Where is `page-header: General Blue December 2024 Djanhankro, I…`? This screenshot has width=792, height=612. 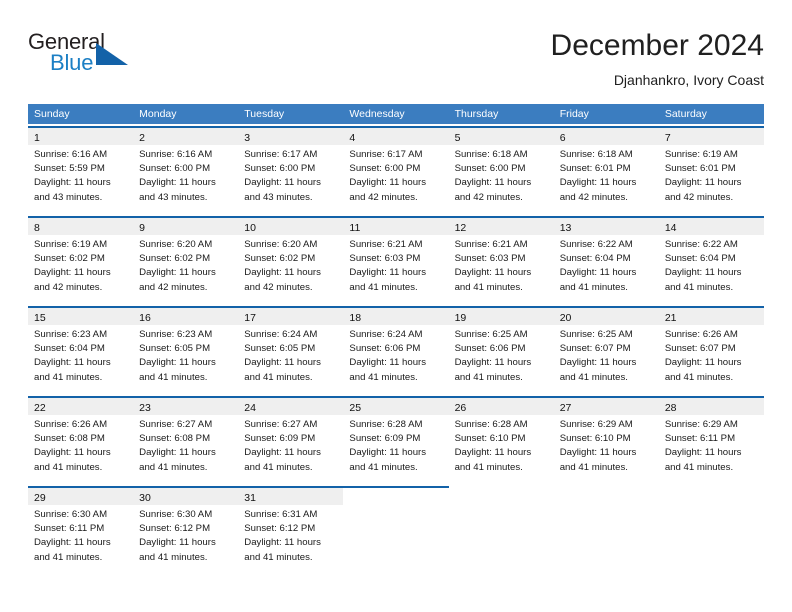
page-header: General Blue December 2024 Djanhankro, I… is located at coordinates (396, 61).